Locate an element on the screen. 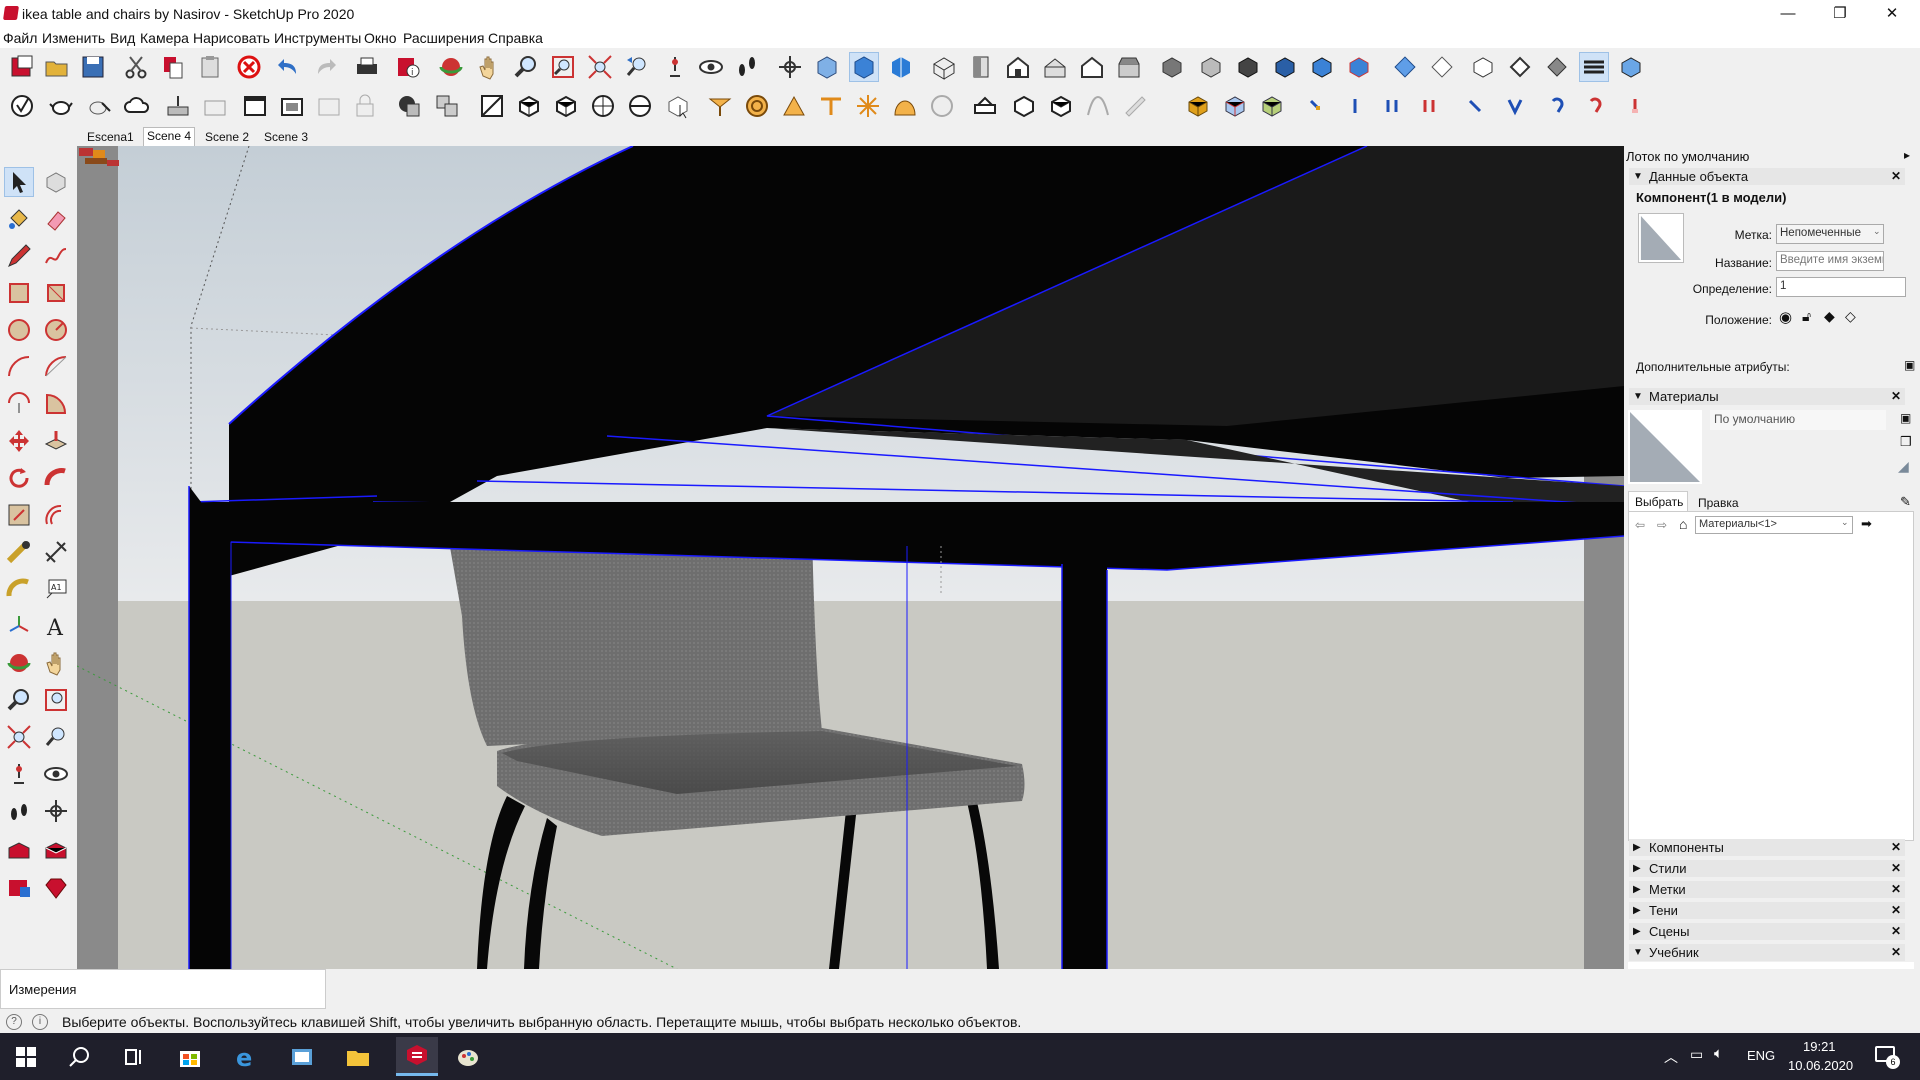 The width and height of the screenshot is (1920, 1080). materials-tab-edit: Правка is located at coordinates (1718, 503).